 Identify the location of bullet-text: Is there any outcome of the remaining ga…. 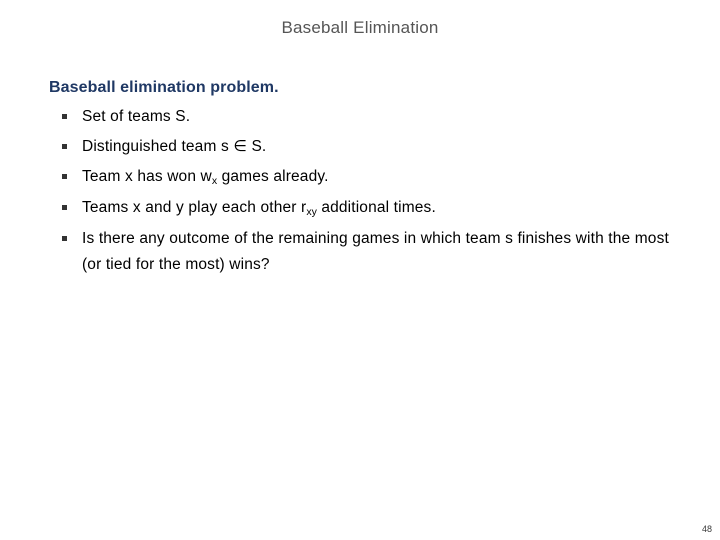
(375, 251).